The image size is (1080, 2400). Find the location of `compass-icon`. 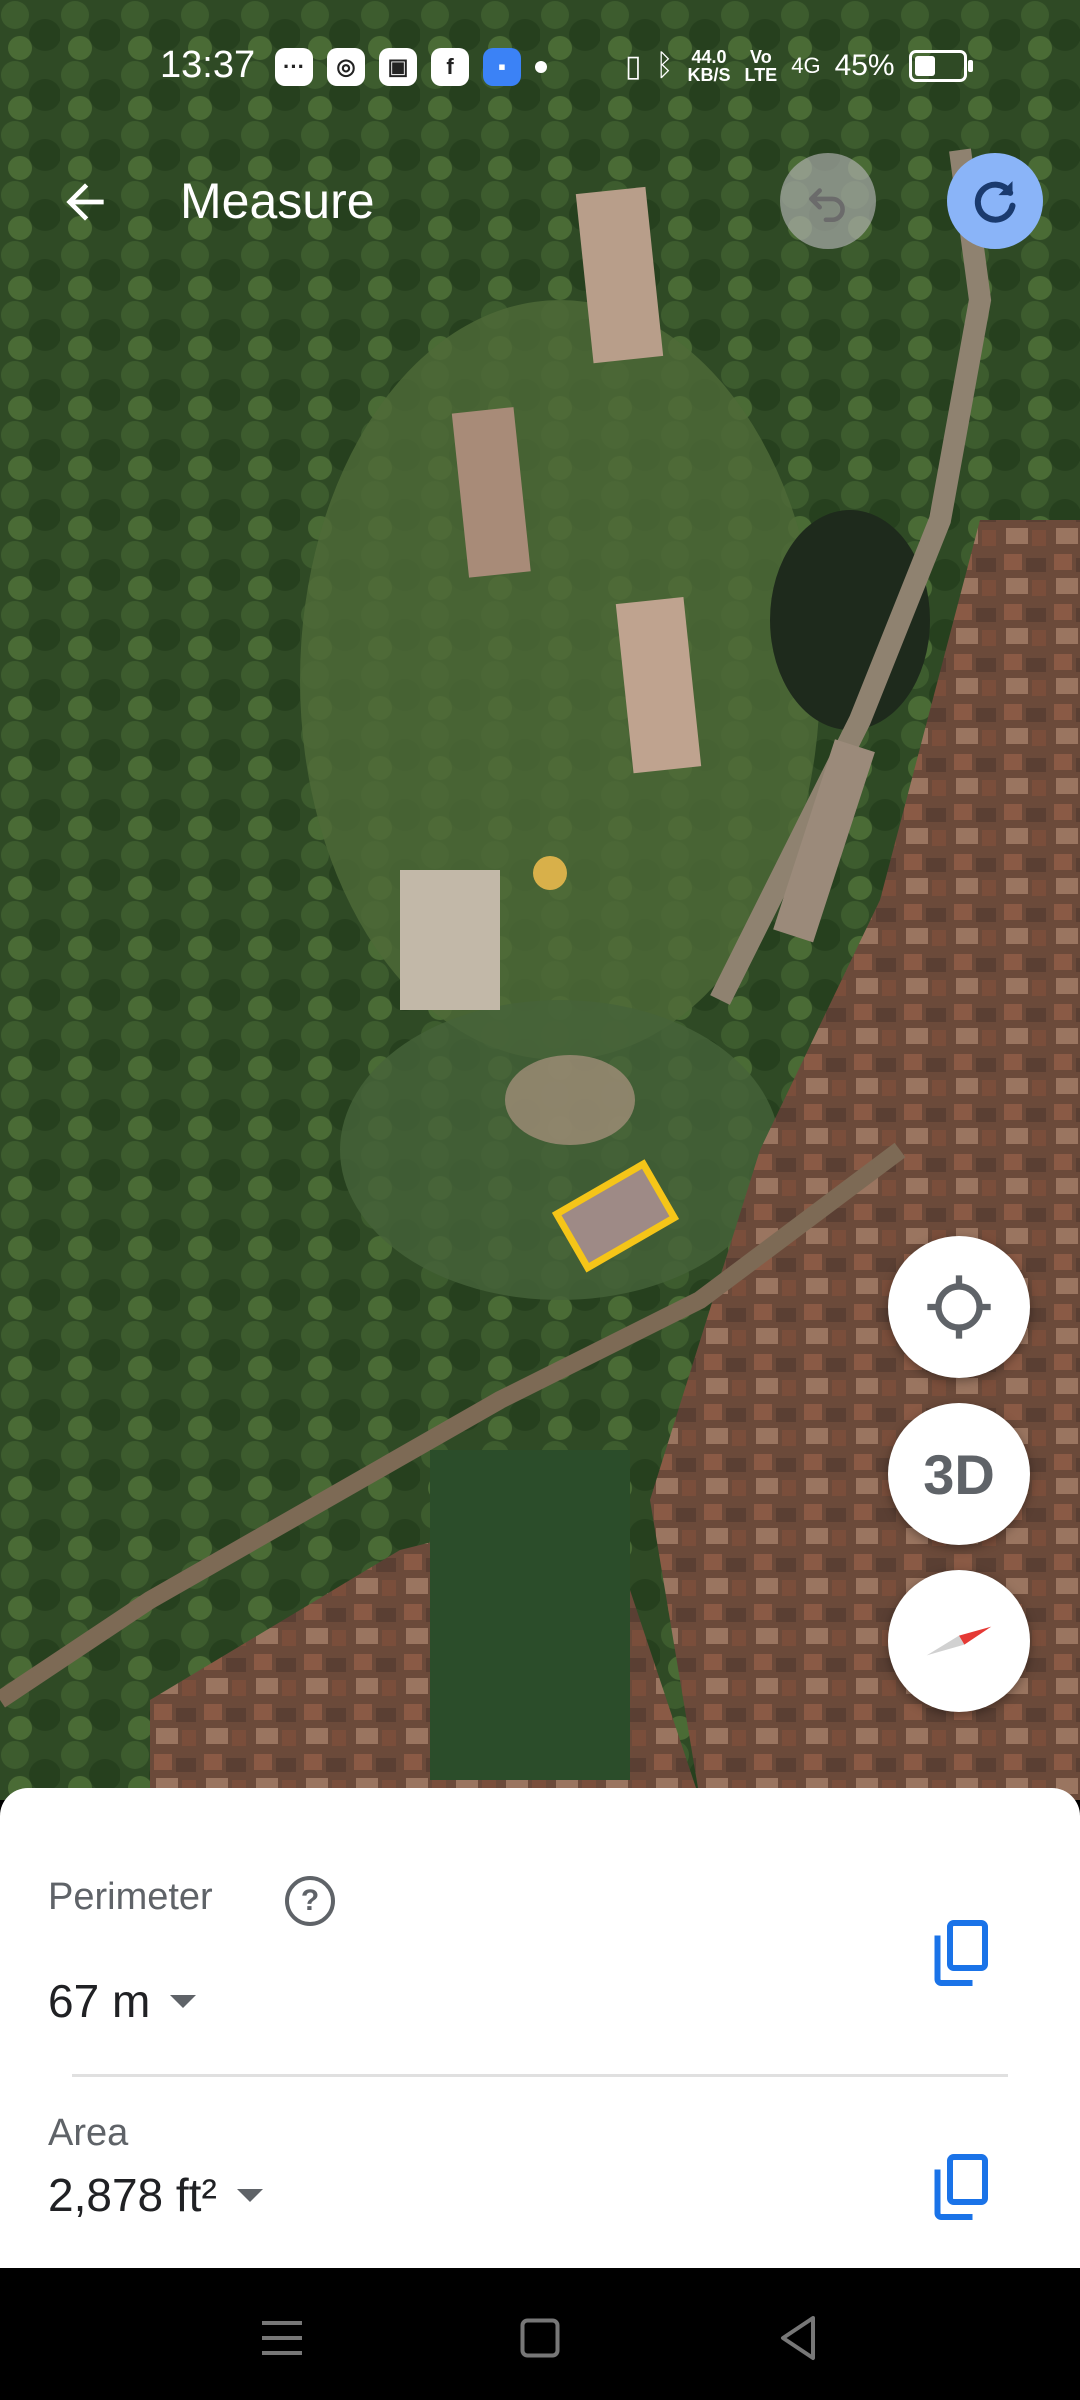

compass-icon is located at coordinates (959, 1641).